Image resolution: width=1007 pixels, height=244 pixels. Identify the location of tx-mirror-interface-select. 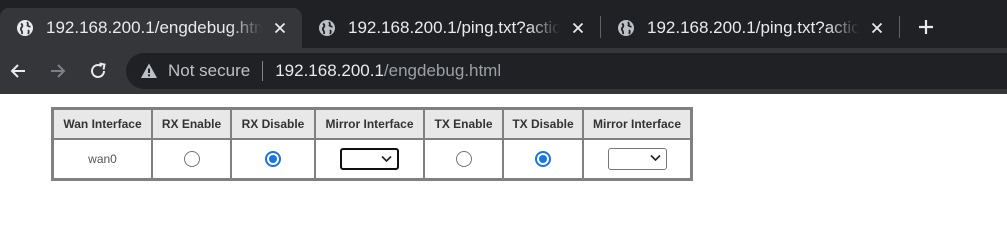
(637, 159).